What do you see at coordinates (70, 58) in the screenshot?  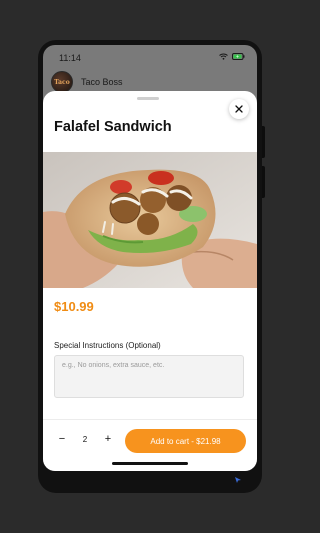 I see `status-time: 11:14` at bounding box center [70, 58].